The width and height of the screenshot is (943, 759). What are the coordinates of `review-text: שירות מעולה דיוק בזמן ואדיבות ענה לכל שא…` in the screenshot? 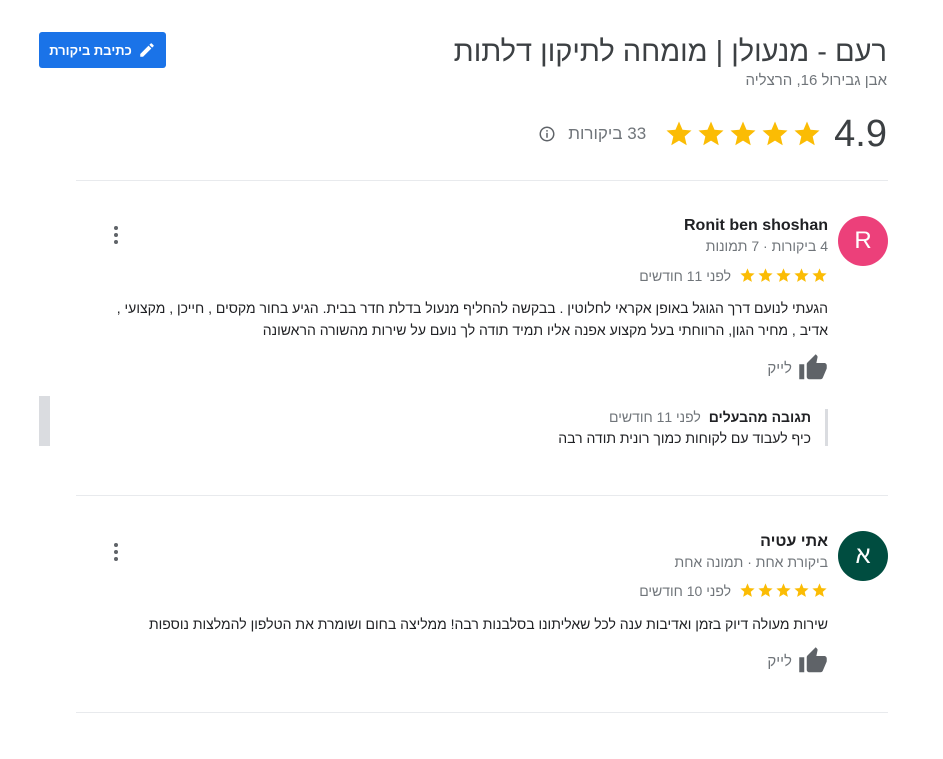 It's located at (488, 624).